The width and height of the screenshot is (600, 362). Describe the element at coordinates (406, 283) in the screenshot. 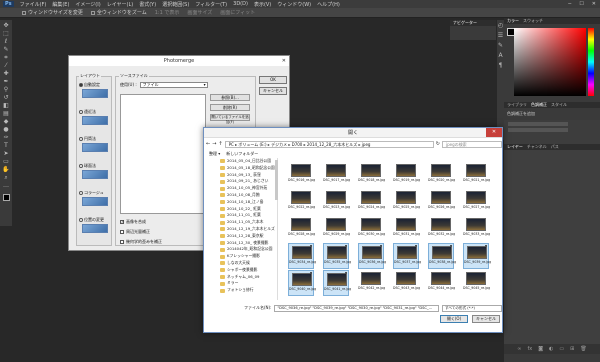

I see `file-thumbnail: DSC_9043_re.jpg` at that location.